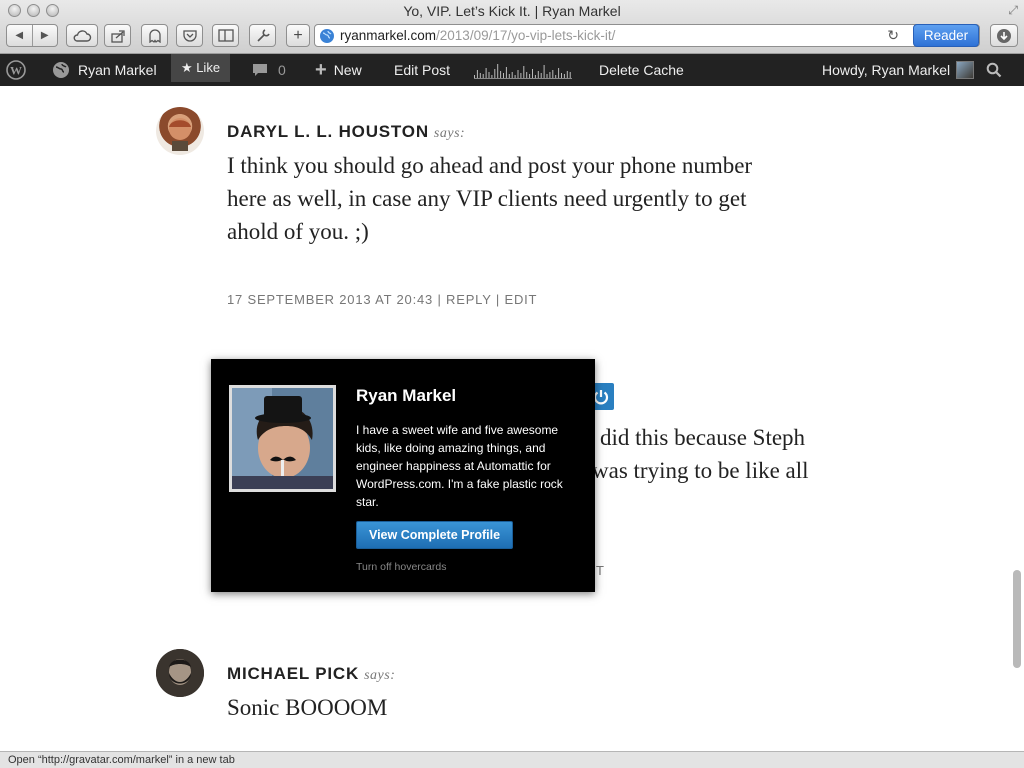  I want to click on new-content-menu: + New, so click(338, 70).